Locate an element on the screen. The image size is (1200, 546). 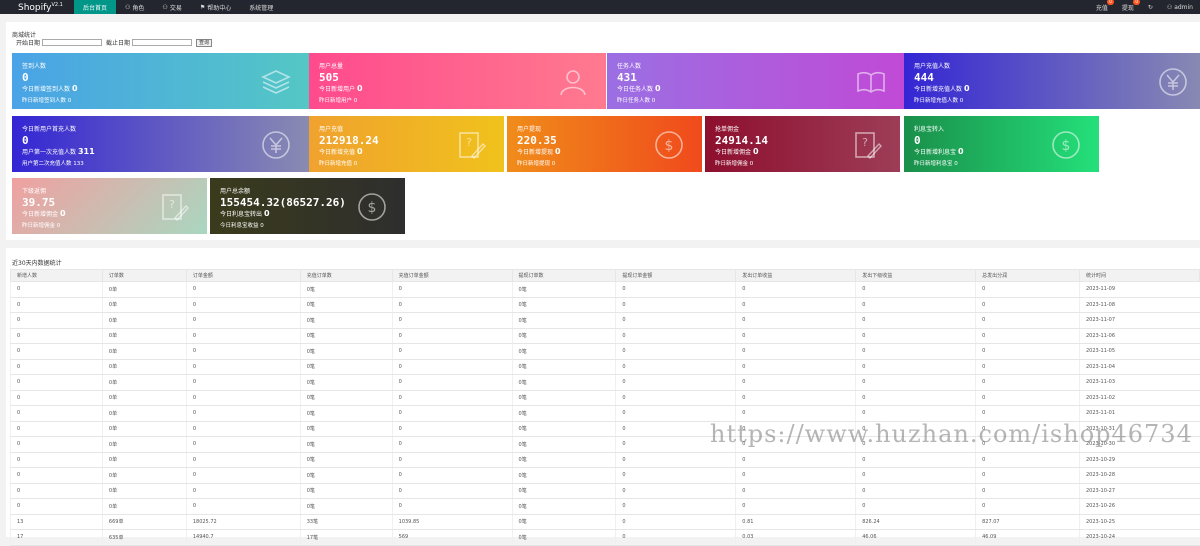
table-row: 0 0单 0 0笔 0 0笔 0 0 0 0 2023-11-02 is located at coordinates (605, 398).